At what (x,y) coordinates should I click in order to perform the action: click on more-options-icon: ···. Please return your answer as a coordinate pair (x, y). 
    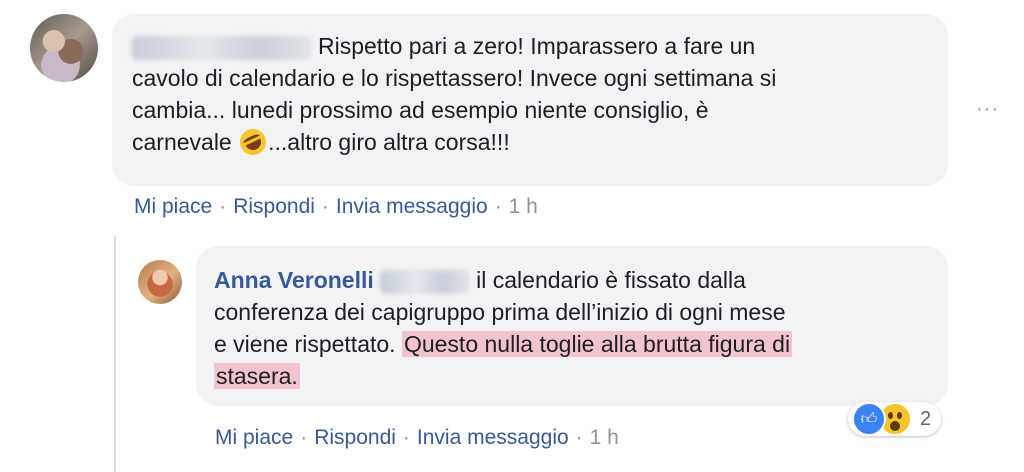
    Looking at the image, I should click on (987, 109).